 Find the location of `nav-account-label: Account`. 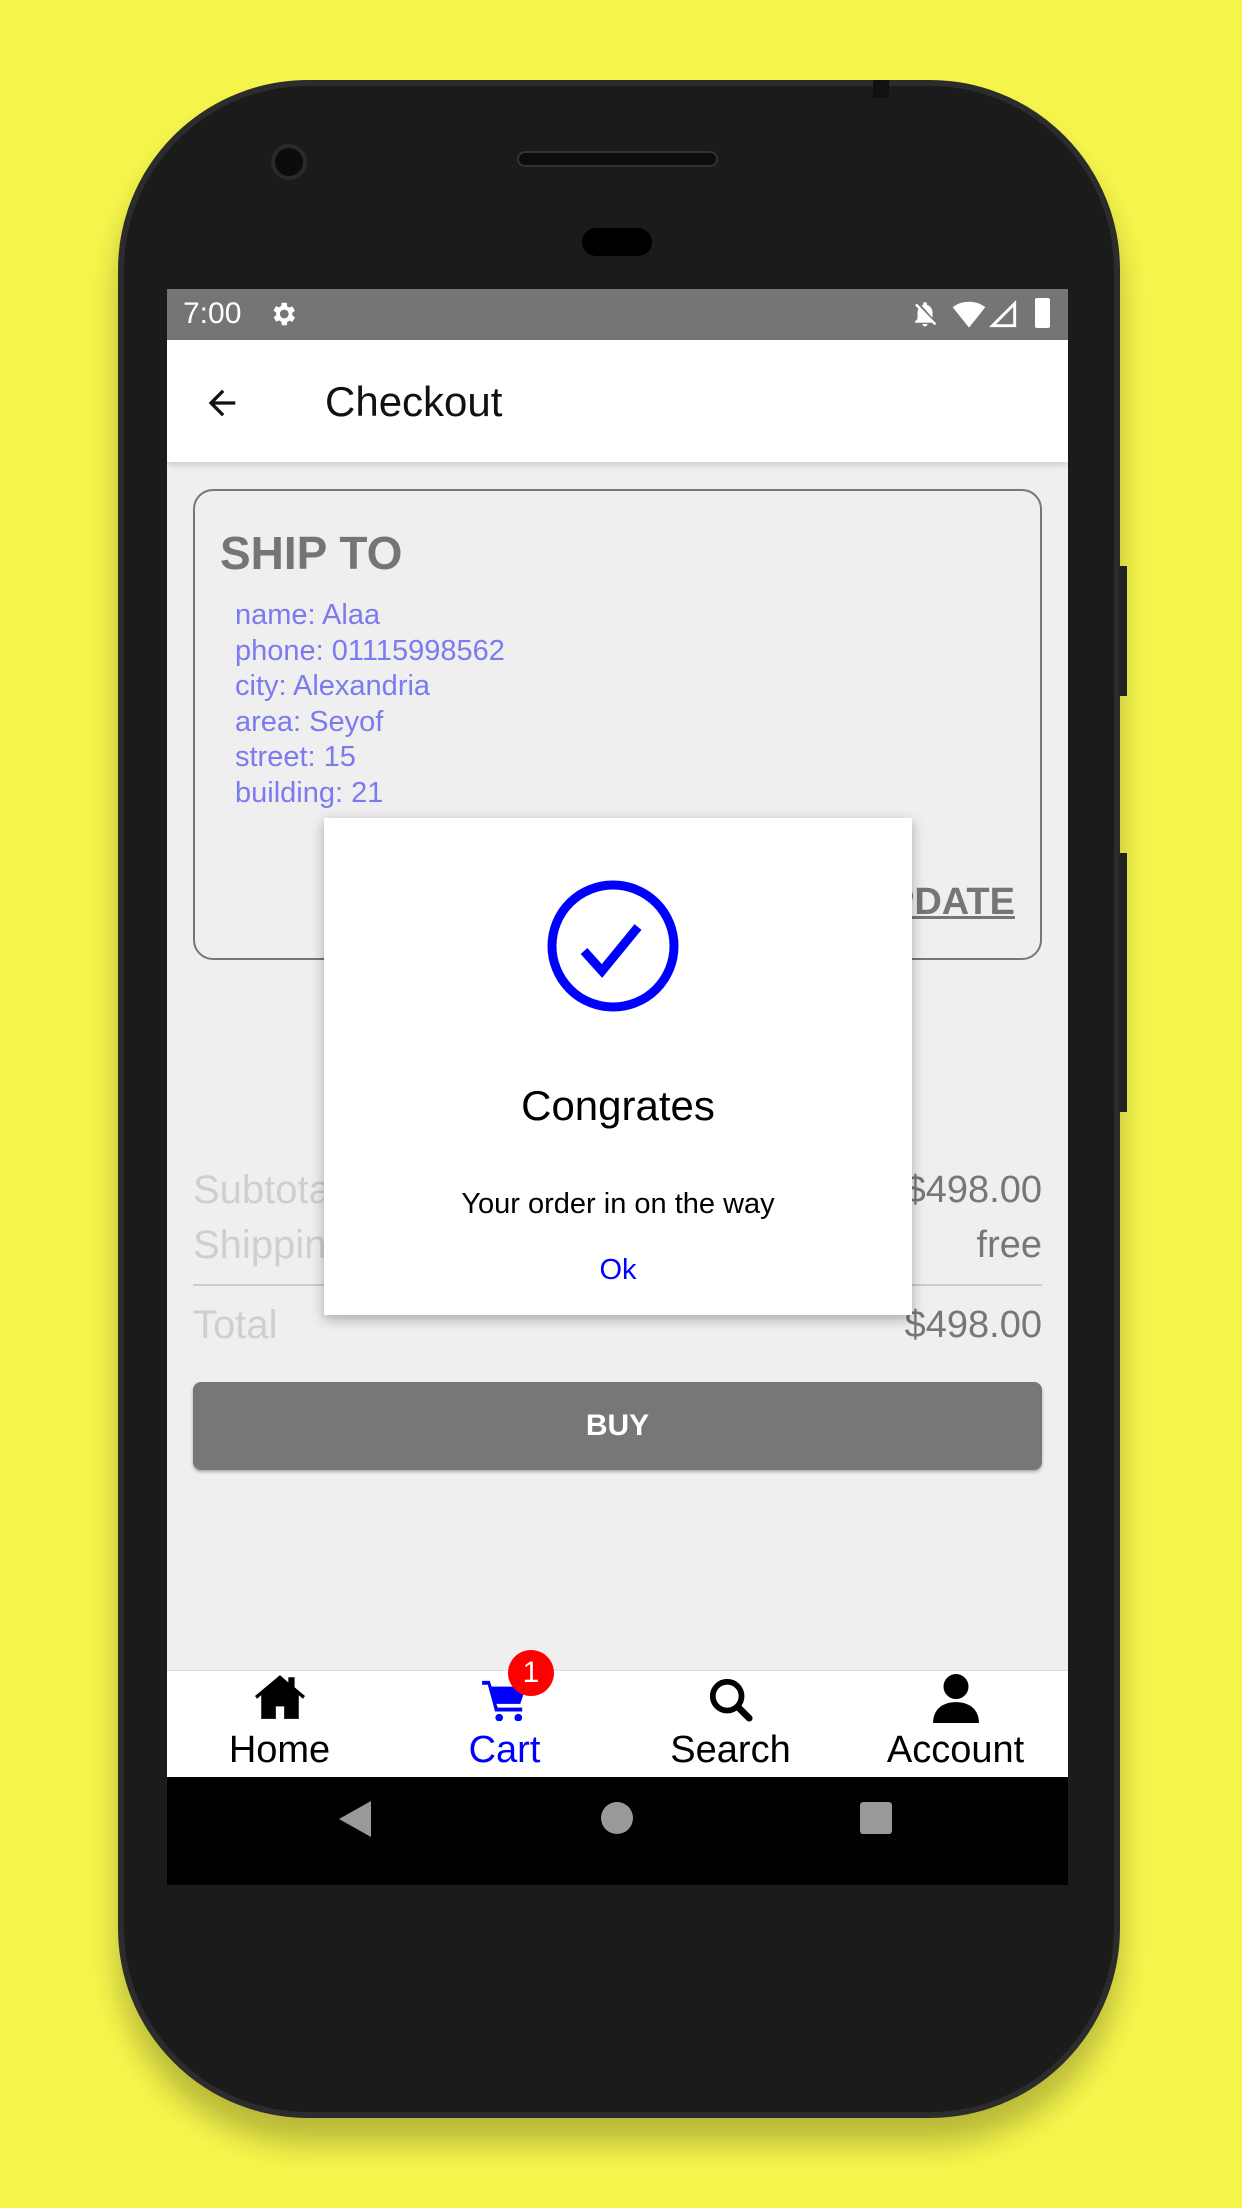

nav-account-label: Account is located at coordinates (955, 1750).